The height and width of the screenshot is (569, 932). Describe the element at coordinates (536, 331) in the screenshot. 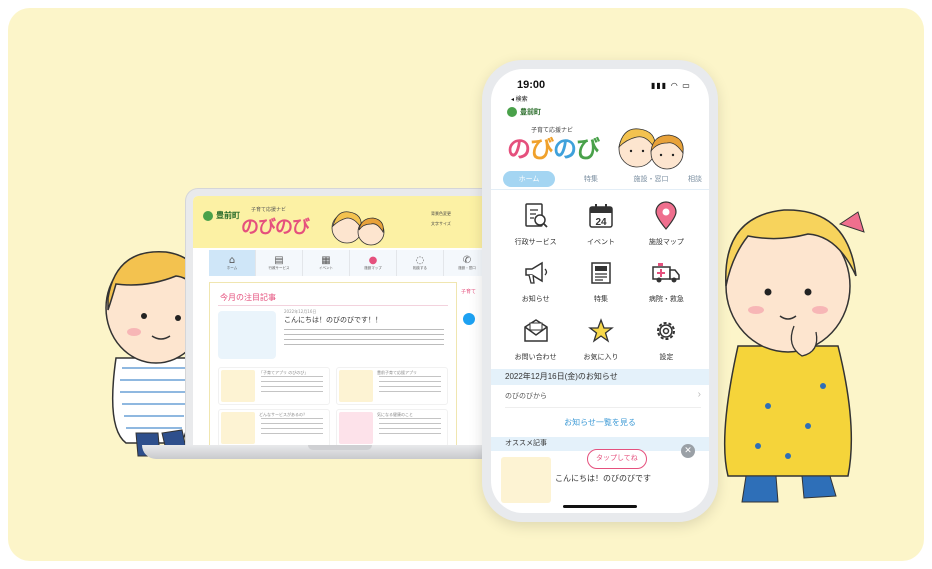

I see `envelope-icon` at that location.